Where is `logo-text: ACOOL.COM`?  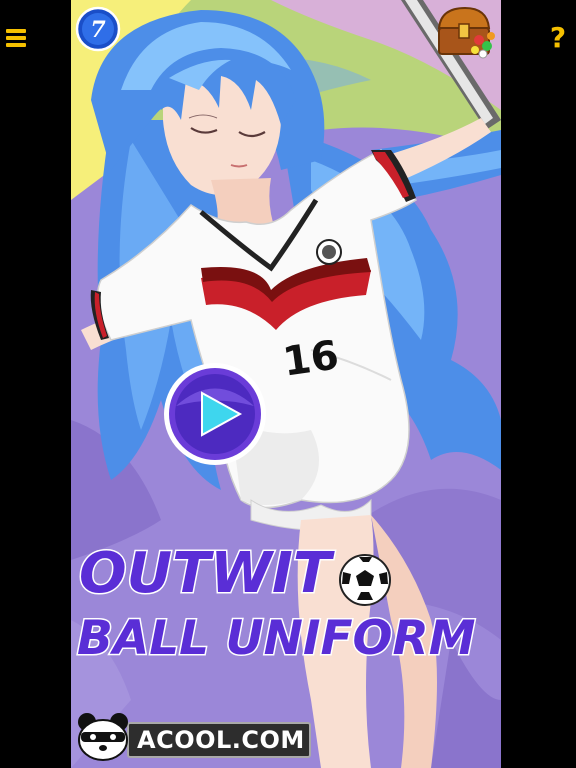 logo-text: ACOOL.COM is located at coordinates (221, 740).